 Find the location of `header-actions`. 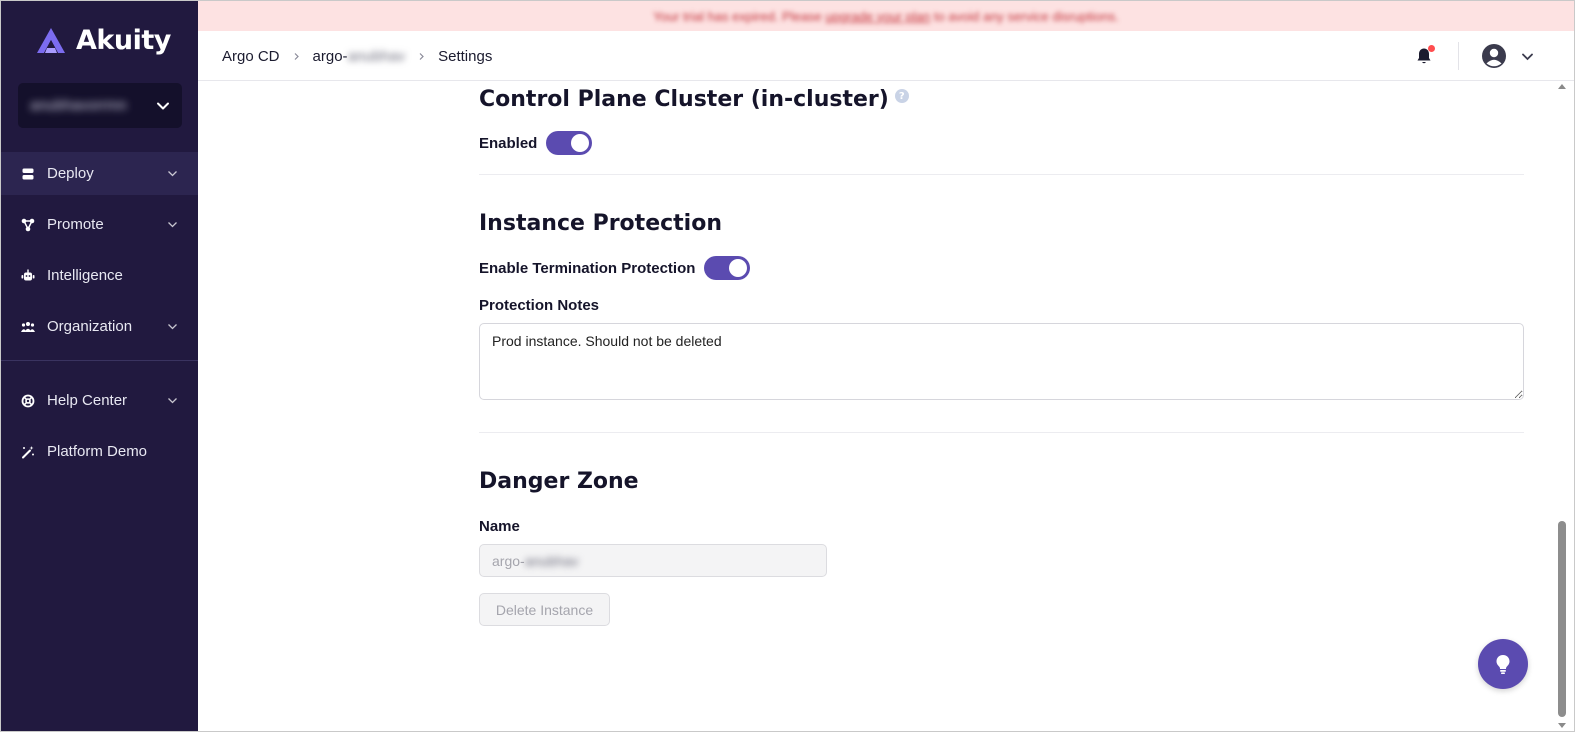

header-actions is located at coordinates (1474, 56).